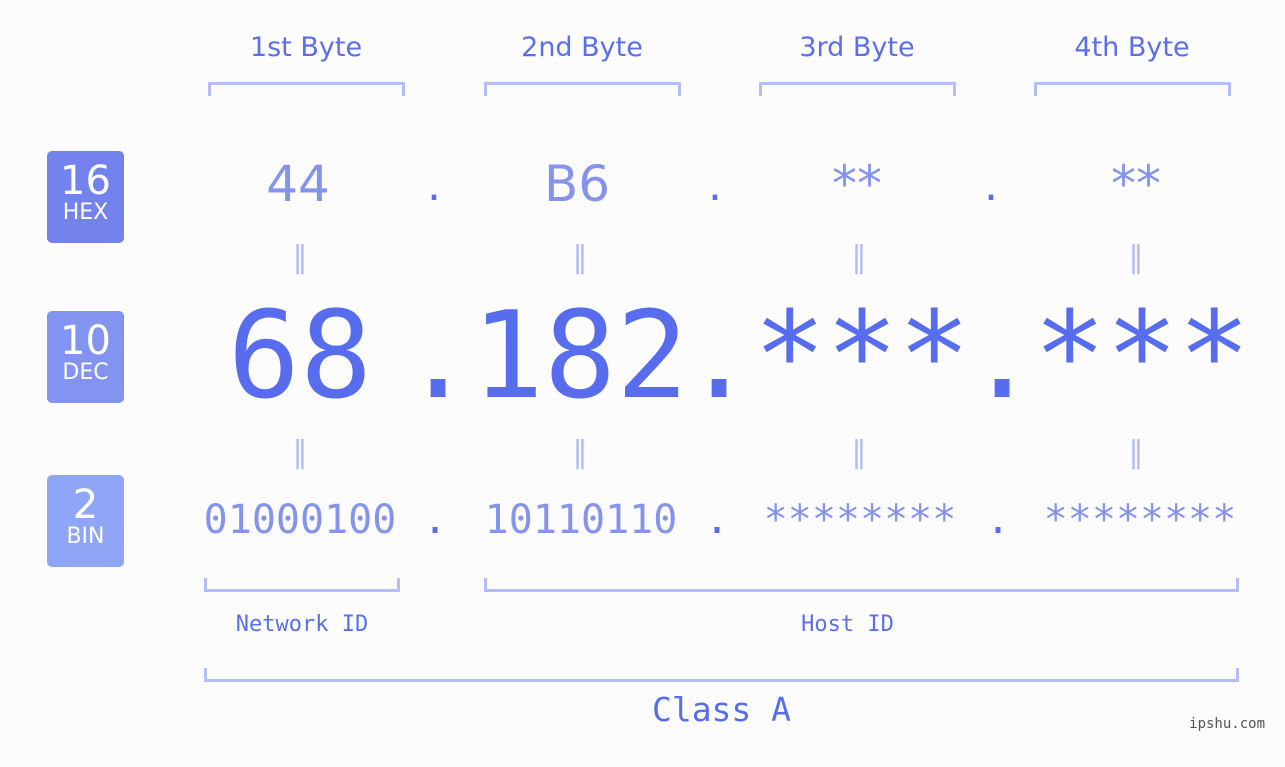 The width and height of the screenshot is (1285, 767). Describe the element at coordinates (861, 585) in the screenshot. I see `host-id-bracket` at that location.